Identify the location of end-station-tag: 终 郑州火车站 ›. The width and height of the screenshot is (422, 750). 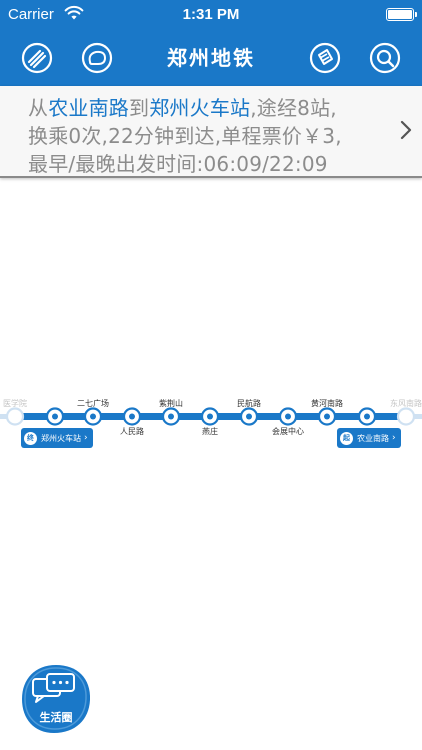
(57, 438).